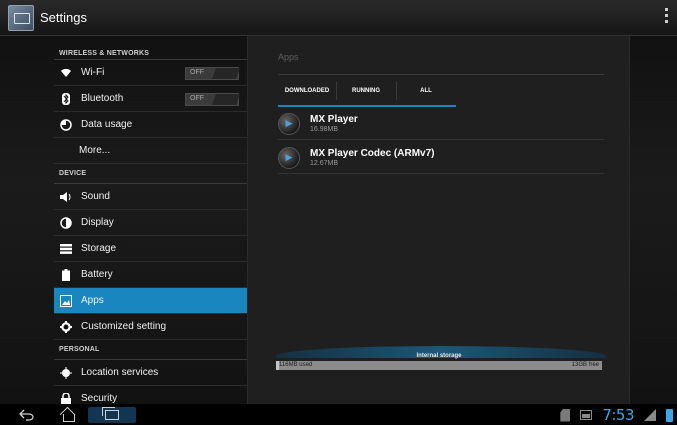 This screenshot has height=425, width=677. Describe the element at coordinates (21, 18) in the screenshot. I see `settings-app-icon` at that location.